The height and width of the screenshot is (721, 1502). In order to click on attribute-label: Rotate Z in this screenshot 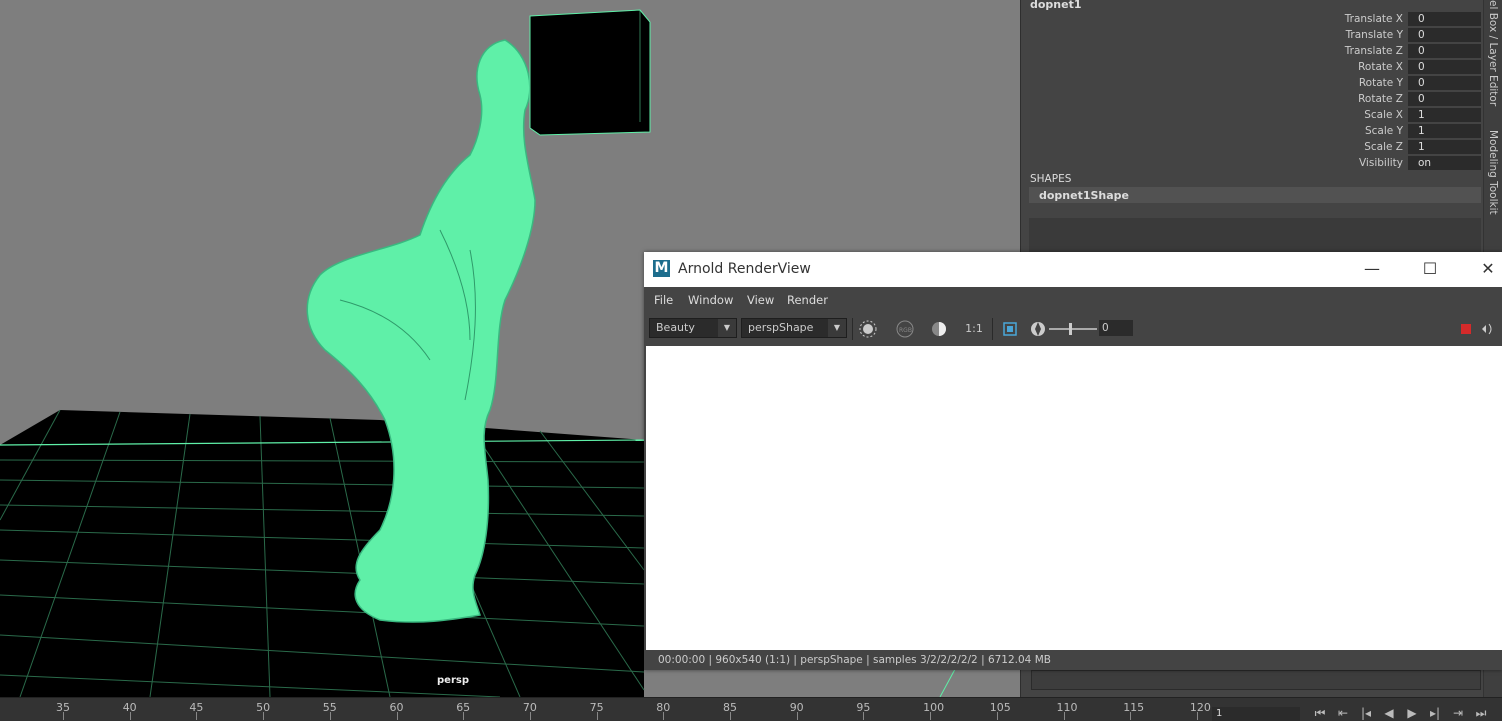, I will do `click(1380, 99)`.